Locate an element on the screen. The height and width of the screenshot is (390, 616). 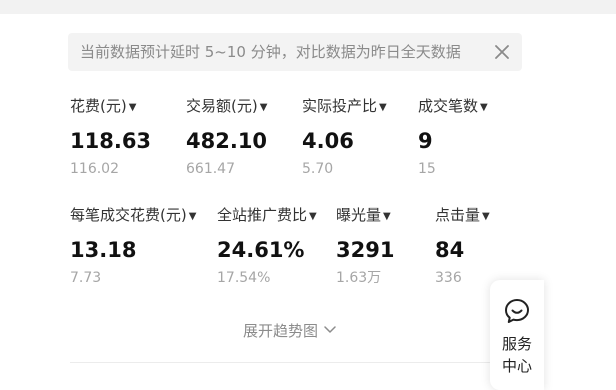
metric-label-dropdown: 每笔成交花费(元) ▼ is located at coordinates (133, 215).